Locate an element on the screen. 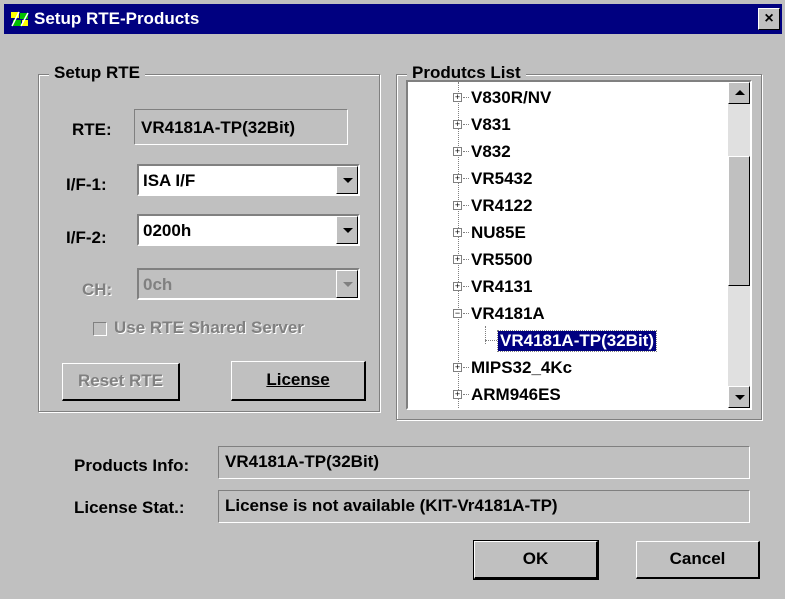 The image size is (785, 599). arrow-down-icon is located at coordinates (740, 397).